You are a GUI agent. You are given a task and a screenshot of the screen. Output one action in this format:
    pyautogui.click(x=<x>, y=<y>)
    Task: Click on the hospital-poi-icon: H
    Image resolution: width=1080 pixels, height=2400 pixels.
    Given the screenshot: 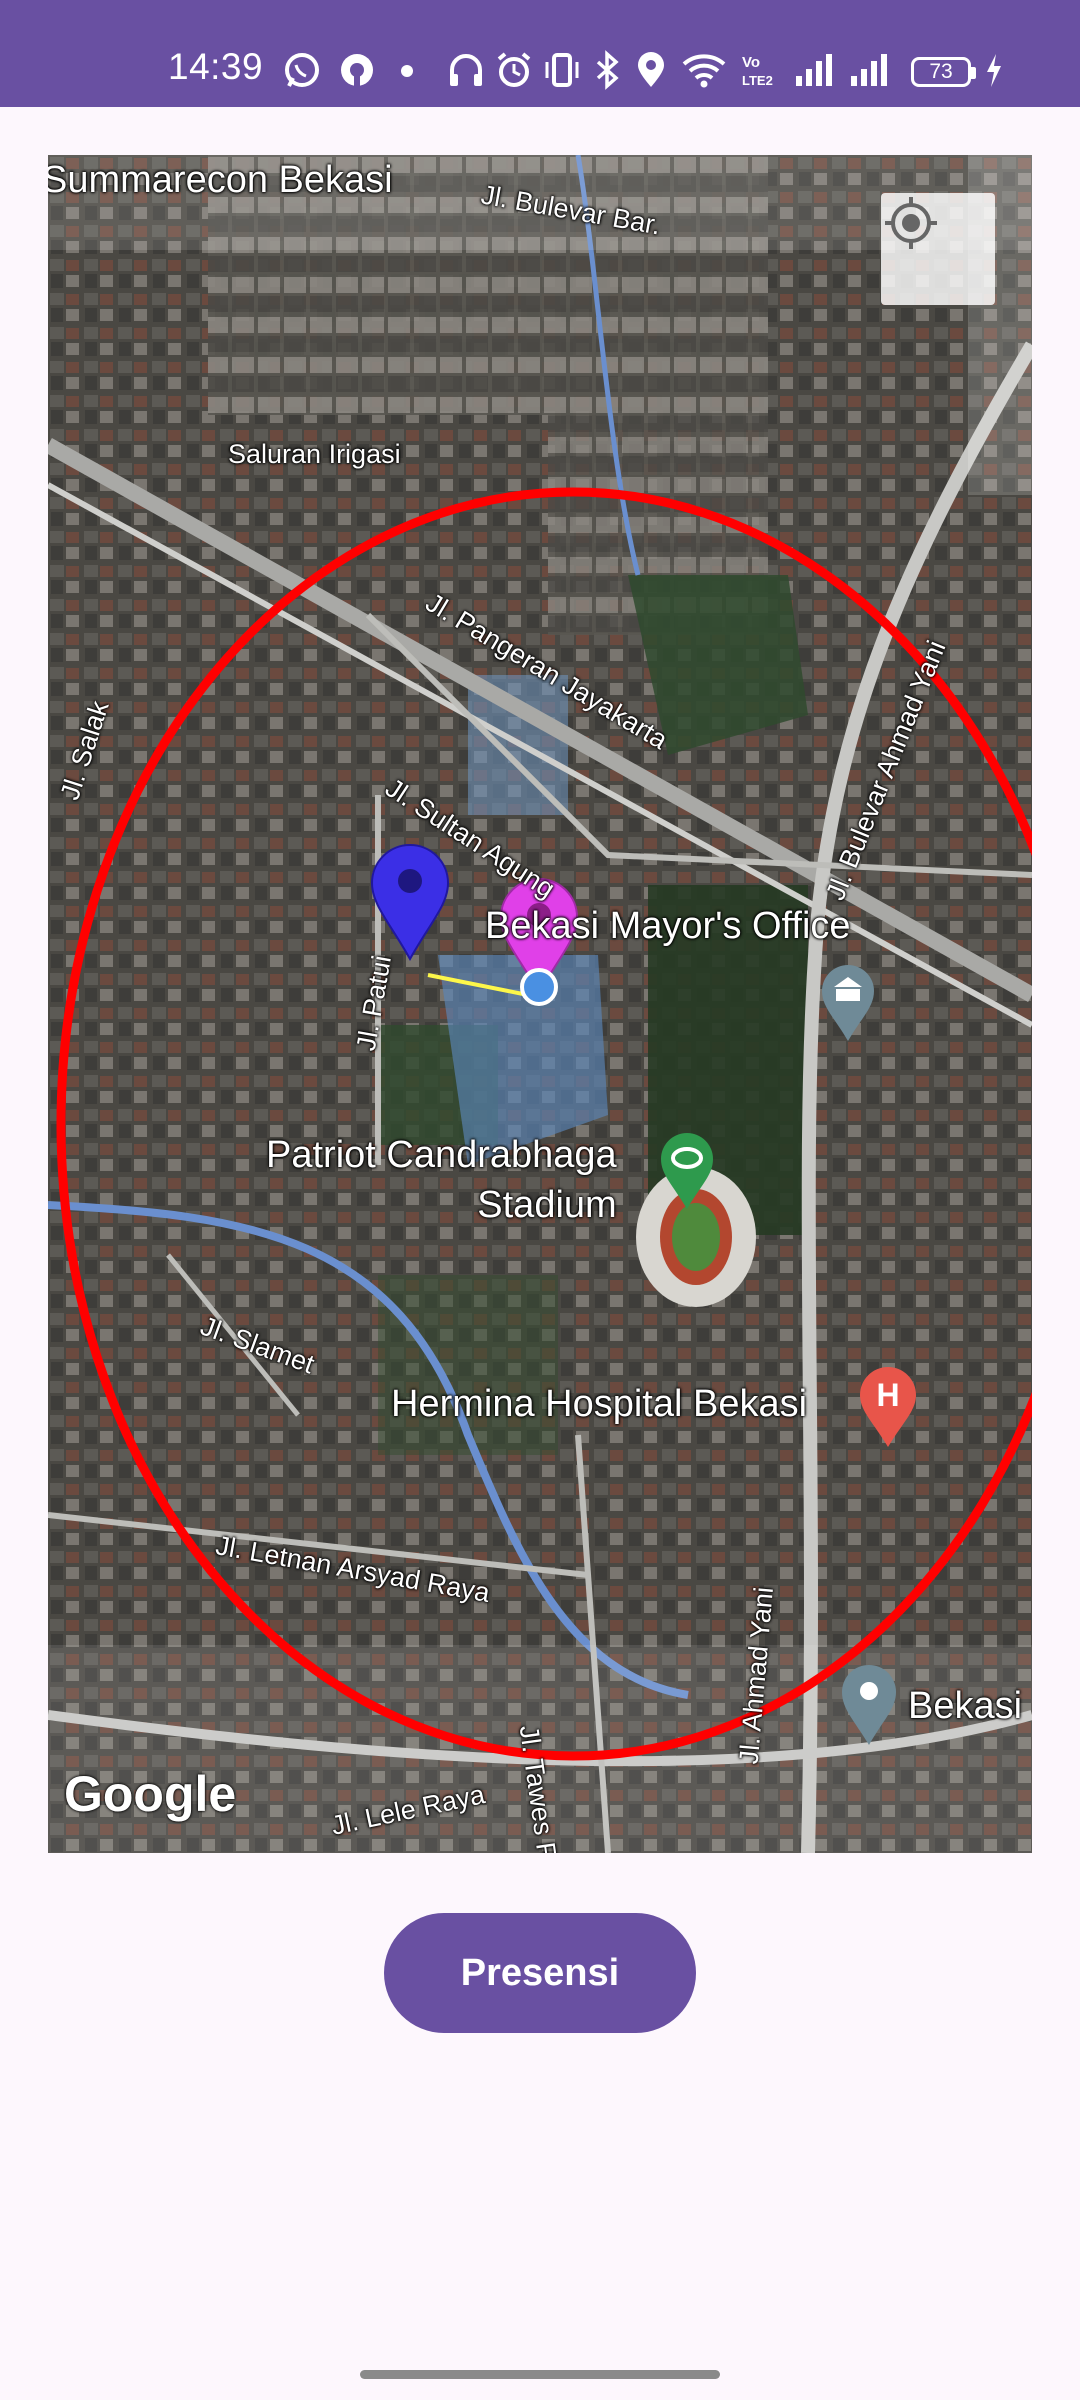 What is the action you would take?
    pyautogui.click(x=888, y=1407)
    